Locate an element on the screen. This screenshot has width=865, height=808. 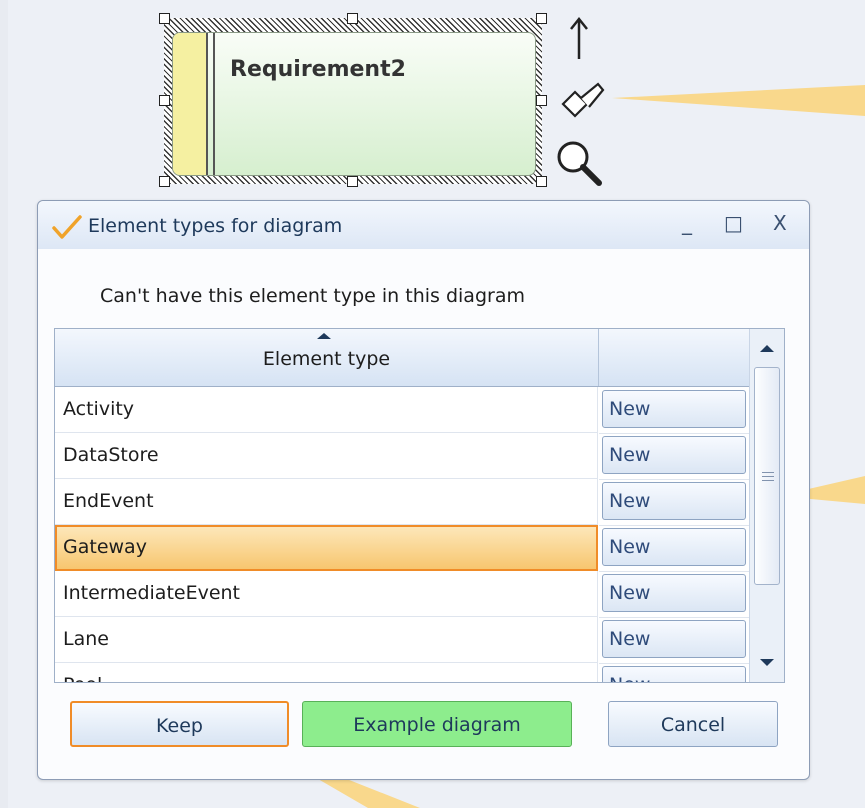
resize-handle-bottom is located at coordinates (352, 181).